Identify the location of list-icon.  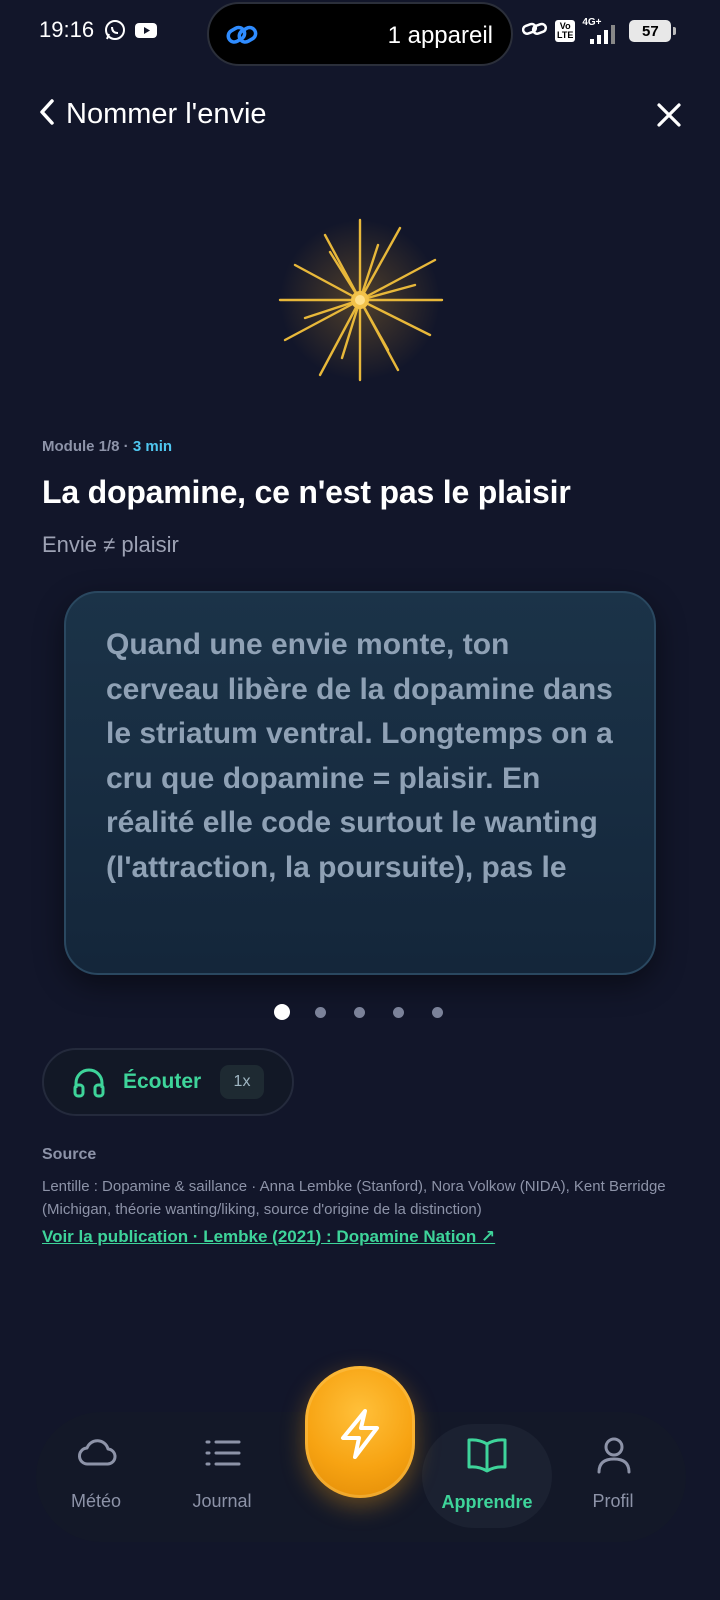
(223, 1455).